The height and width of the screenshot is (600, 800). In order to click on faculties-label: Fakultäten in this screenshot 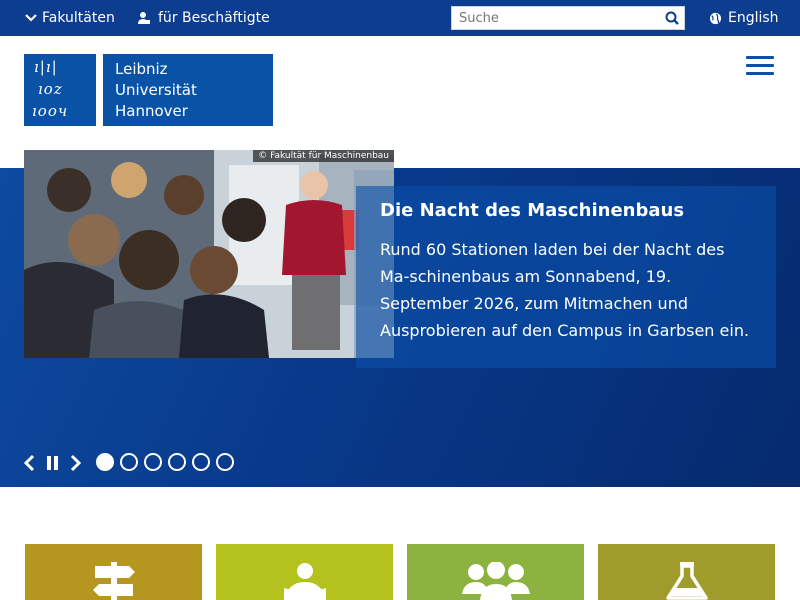, I will do `click(78, 18)`.